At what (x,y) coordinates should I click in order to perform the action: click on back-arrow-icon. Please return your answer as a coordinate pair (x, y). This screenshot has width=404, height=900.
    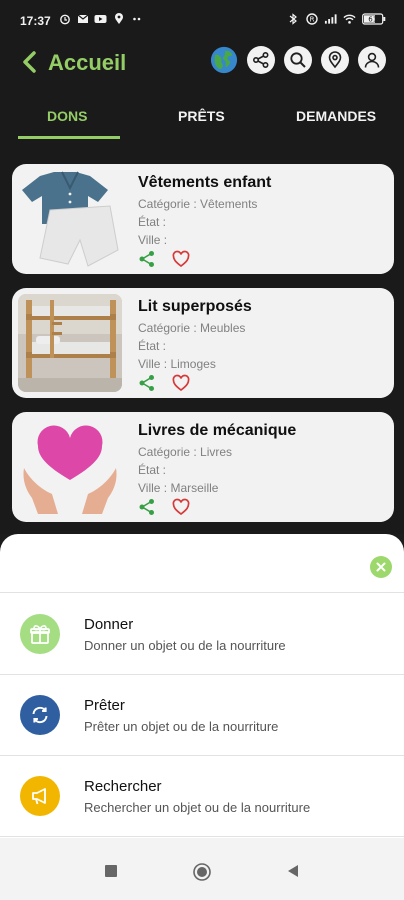
    Looking at the image, I should click on (29, 62).